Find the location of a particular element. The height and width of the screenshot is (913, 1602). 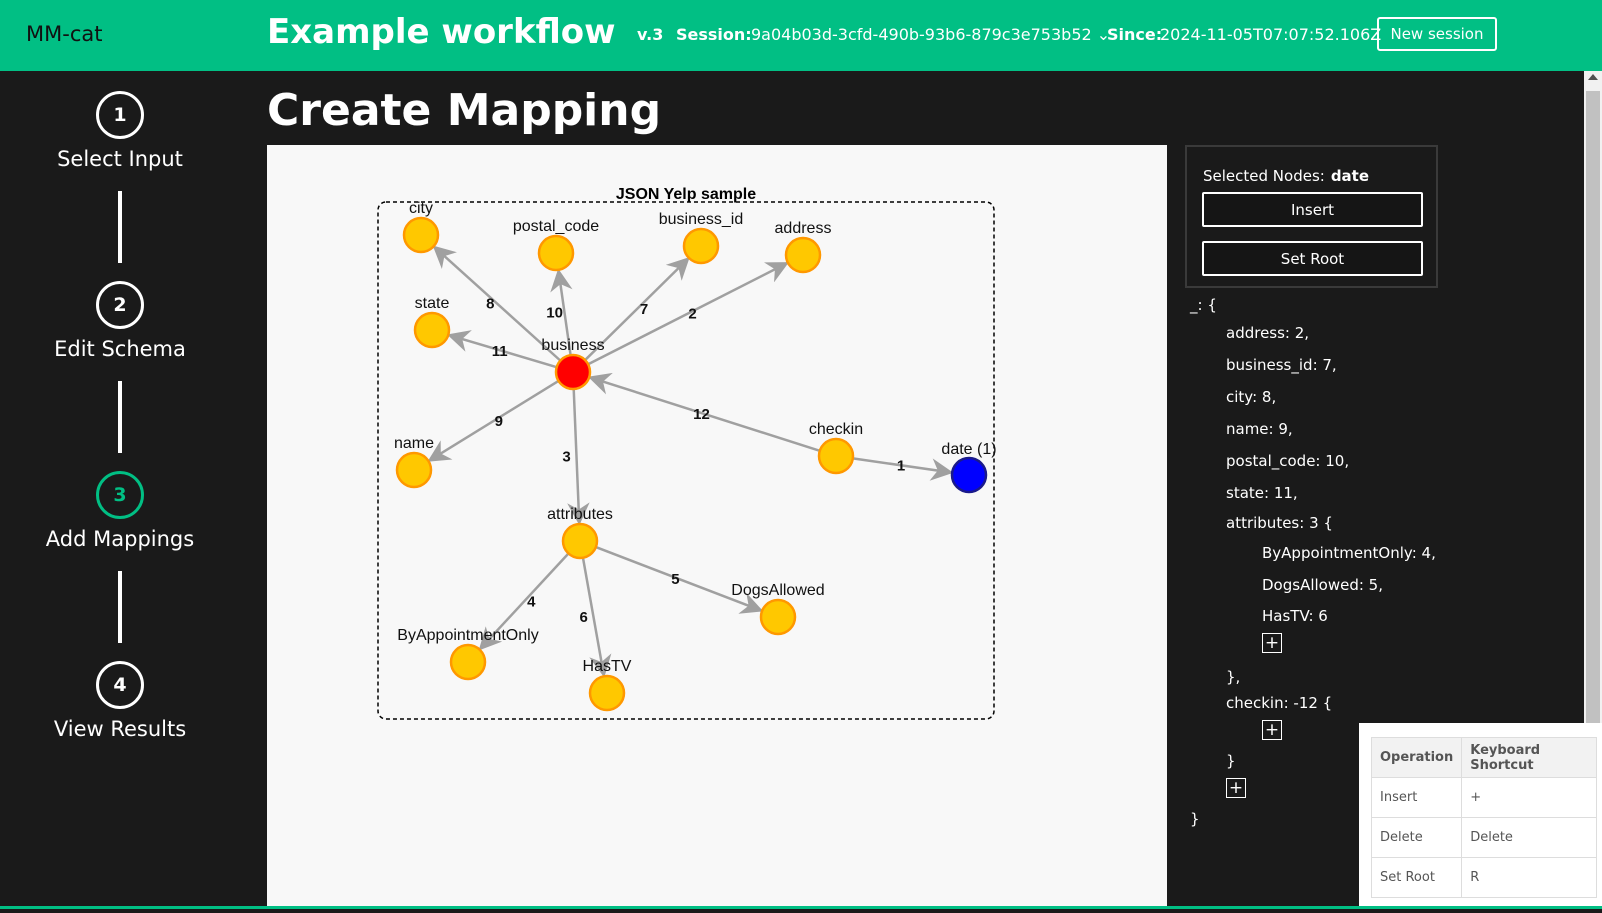

node-business is located at coordinates (573, 372).